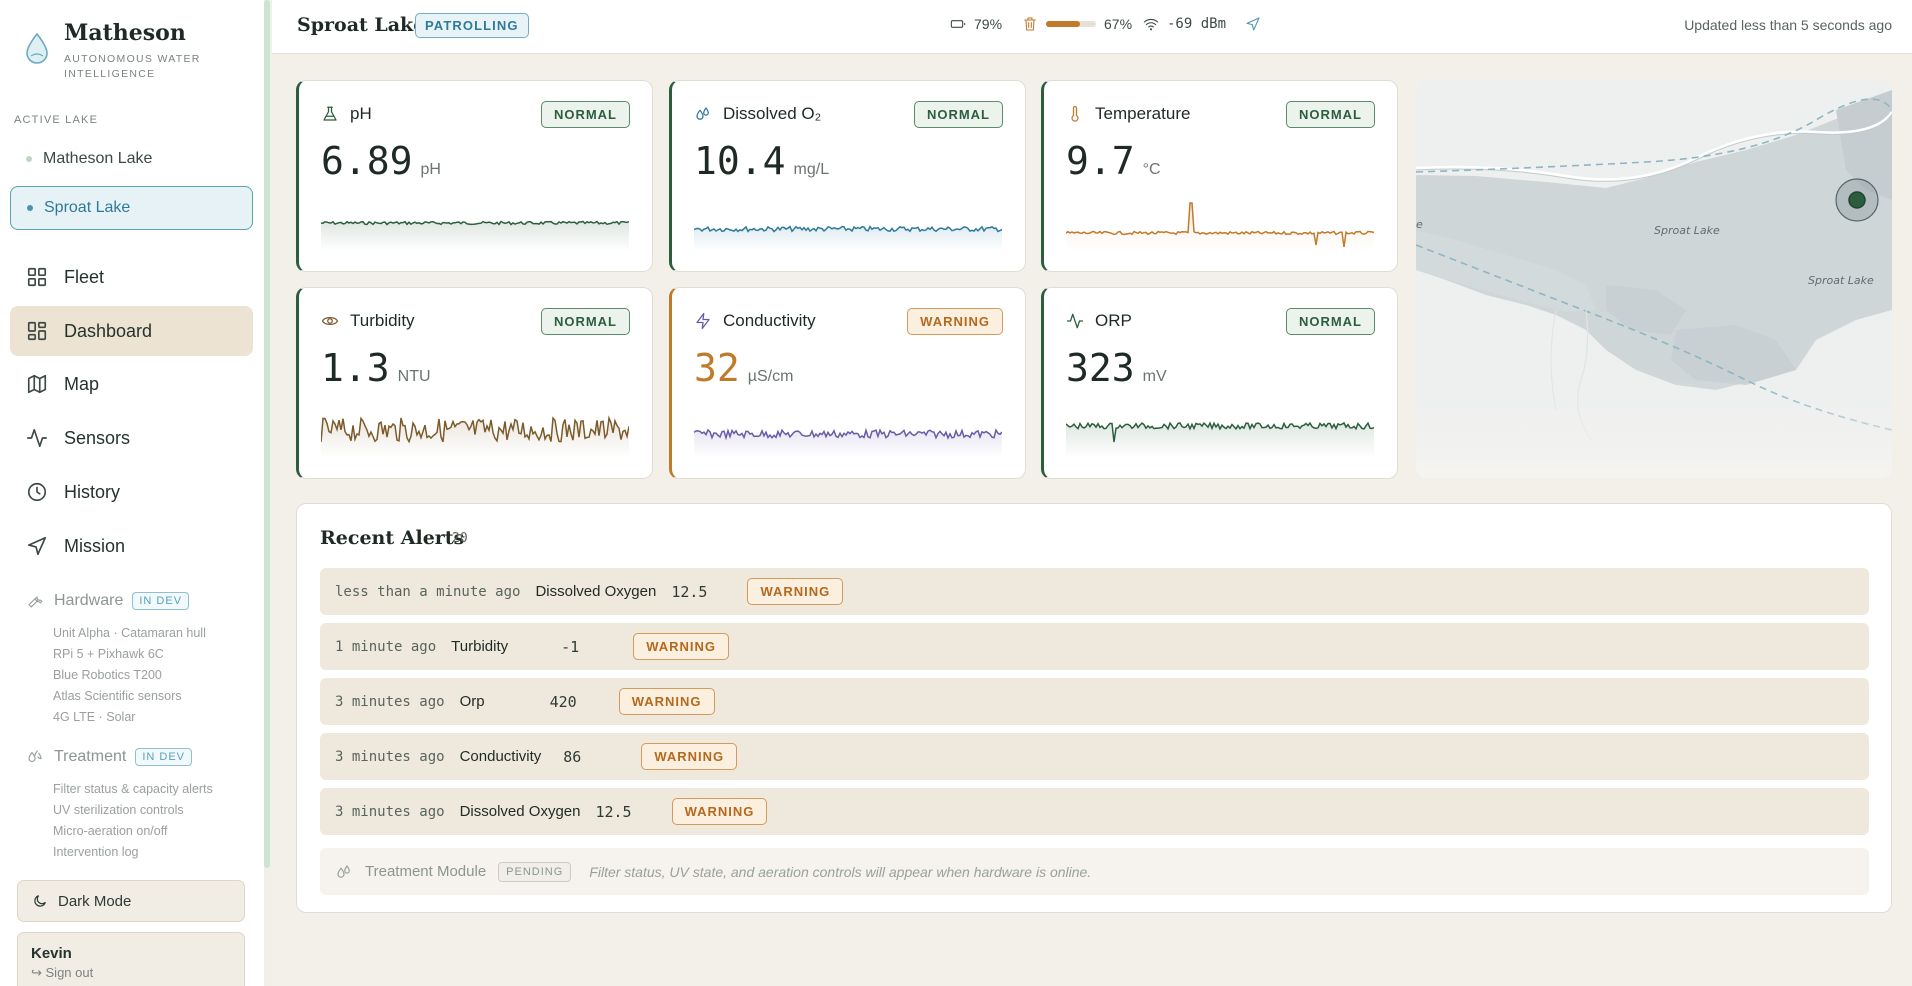 This screenshot has width=1912, height=986. I want to click on metric-value: 6.89 pH, so click(381, 161).